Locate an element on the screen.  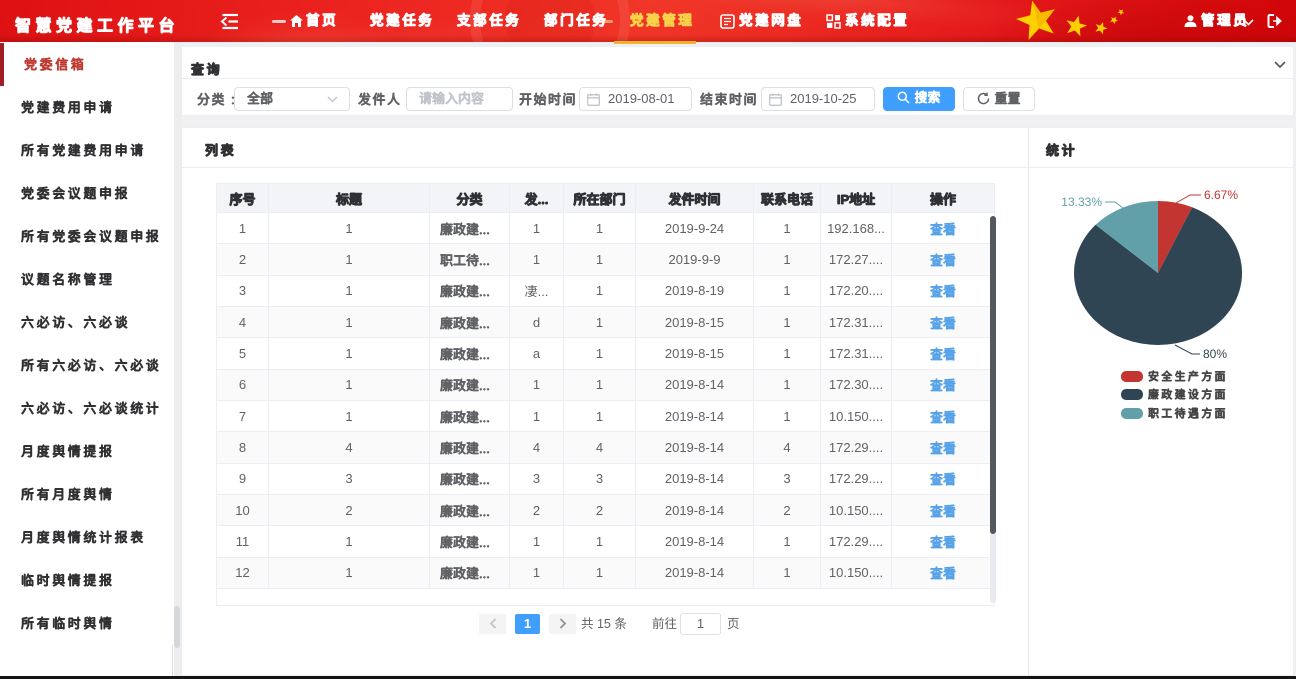
svg-text: 13.33% is located at coordinates (1081, 202).